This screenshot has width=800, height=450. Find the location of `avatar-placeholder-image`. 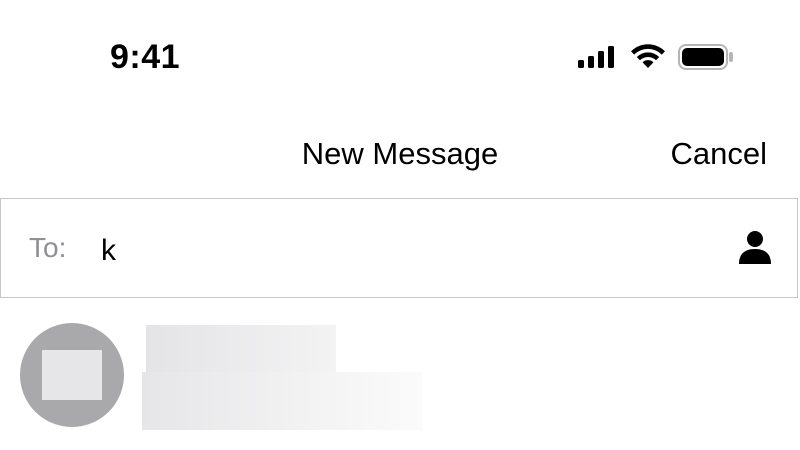

avatar-placeholder-image is located at coordinates (72, 375).